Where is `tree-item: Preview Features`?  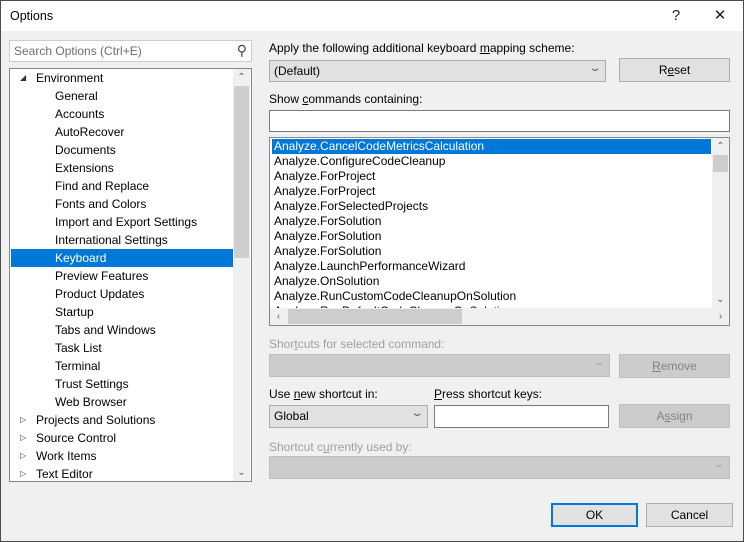
tree-item: Preview Features is located at coordinates (122, 276).